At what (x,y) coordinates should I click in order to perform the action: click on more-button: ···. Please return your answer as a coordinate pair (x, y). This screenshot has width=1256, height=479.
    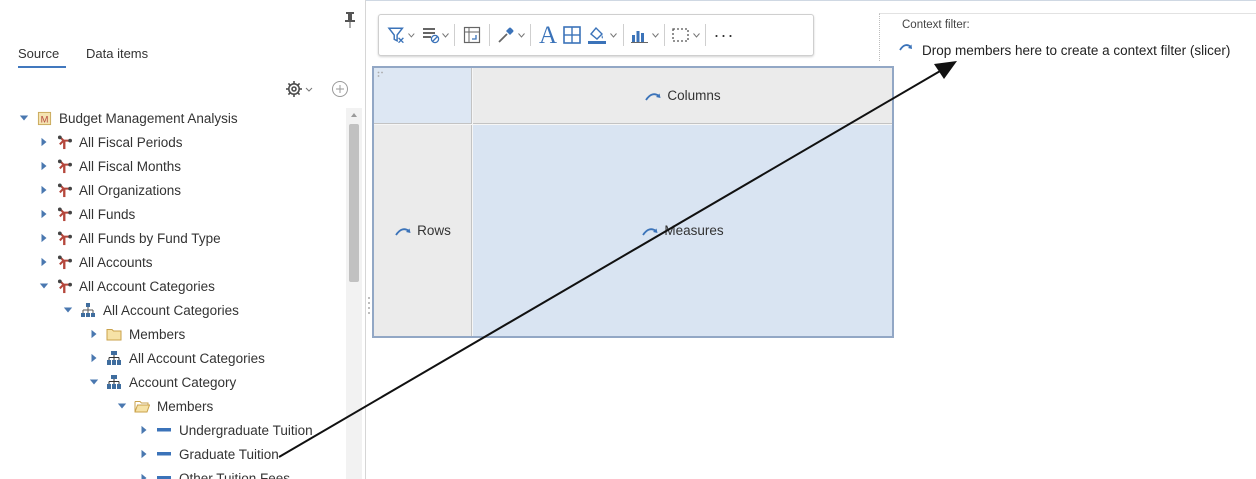
    Looking at the image, I should click on (724, 35).